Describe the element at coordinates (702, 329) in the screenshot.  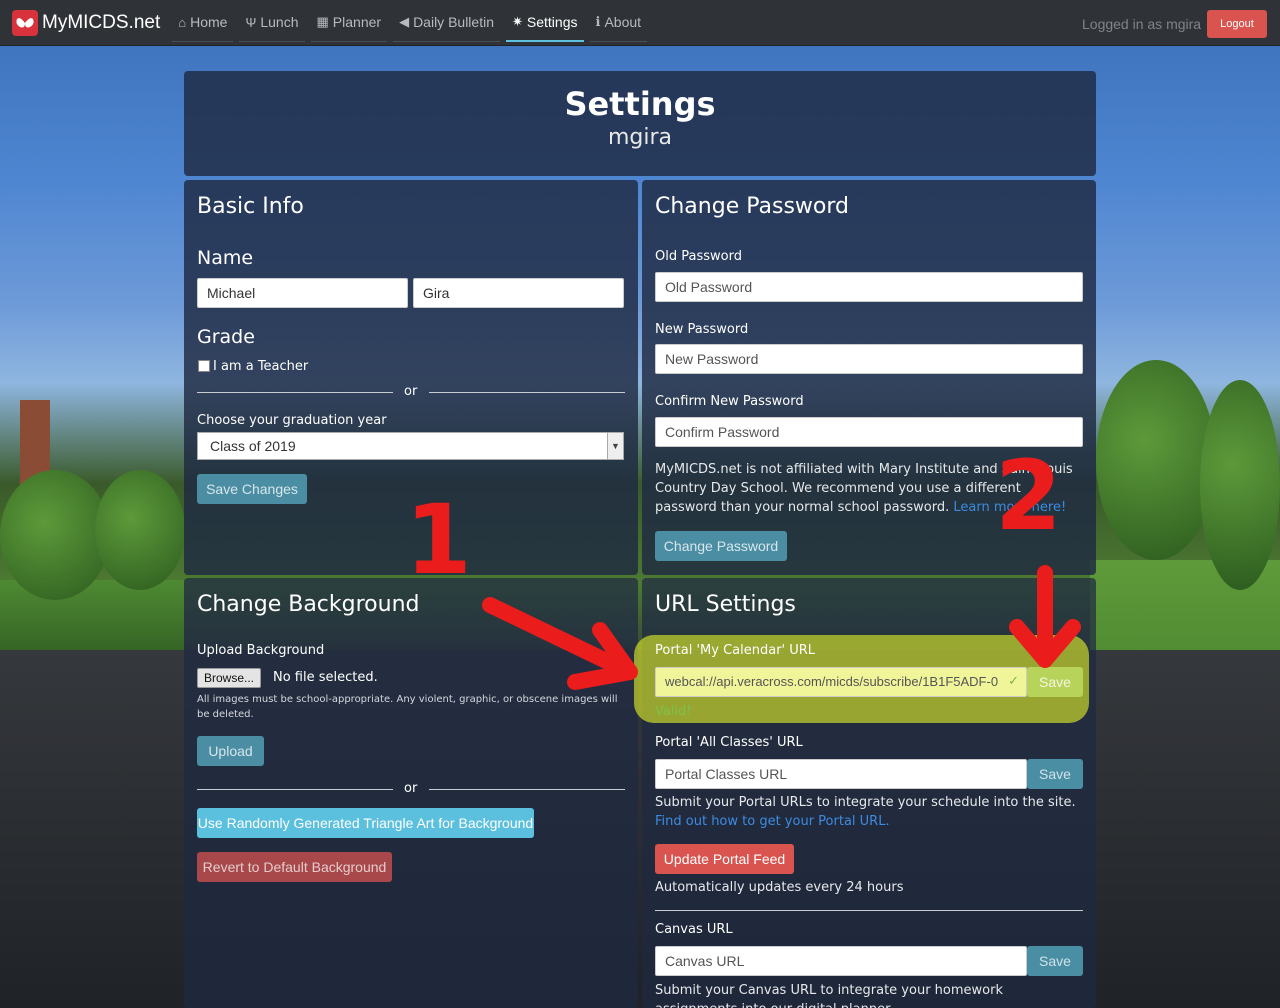
I see `new-password-label: New Password` at that location.